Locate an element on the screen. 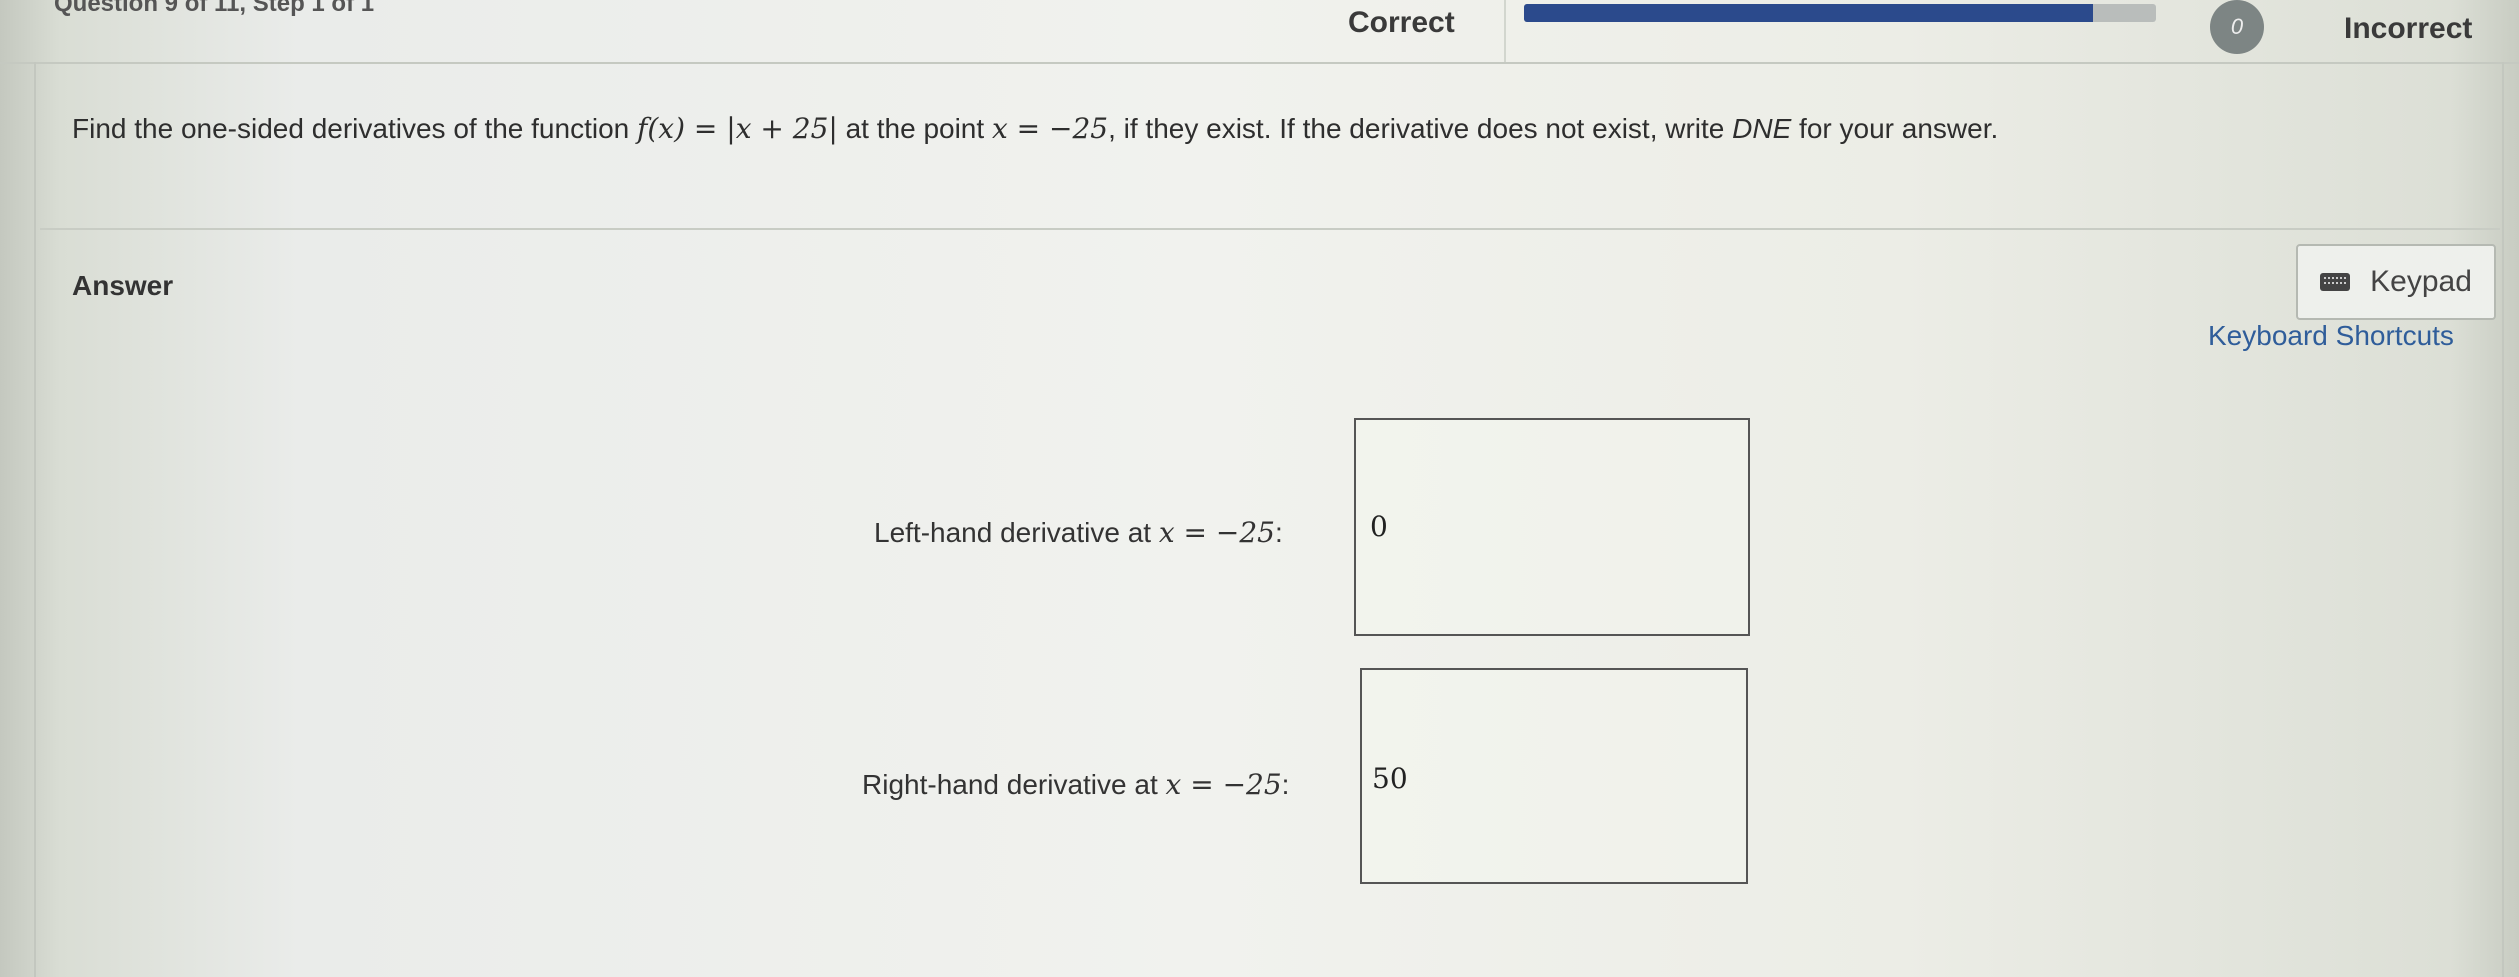  progress-bar-fill is located at coordinates (1808, 13).